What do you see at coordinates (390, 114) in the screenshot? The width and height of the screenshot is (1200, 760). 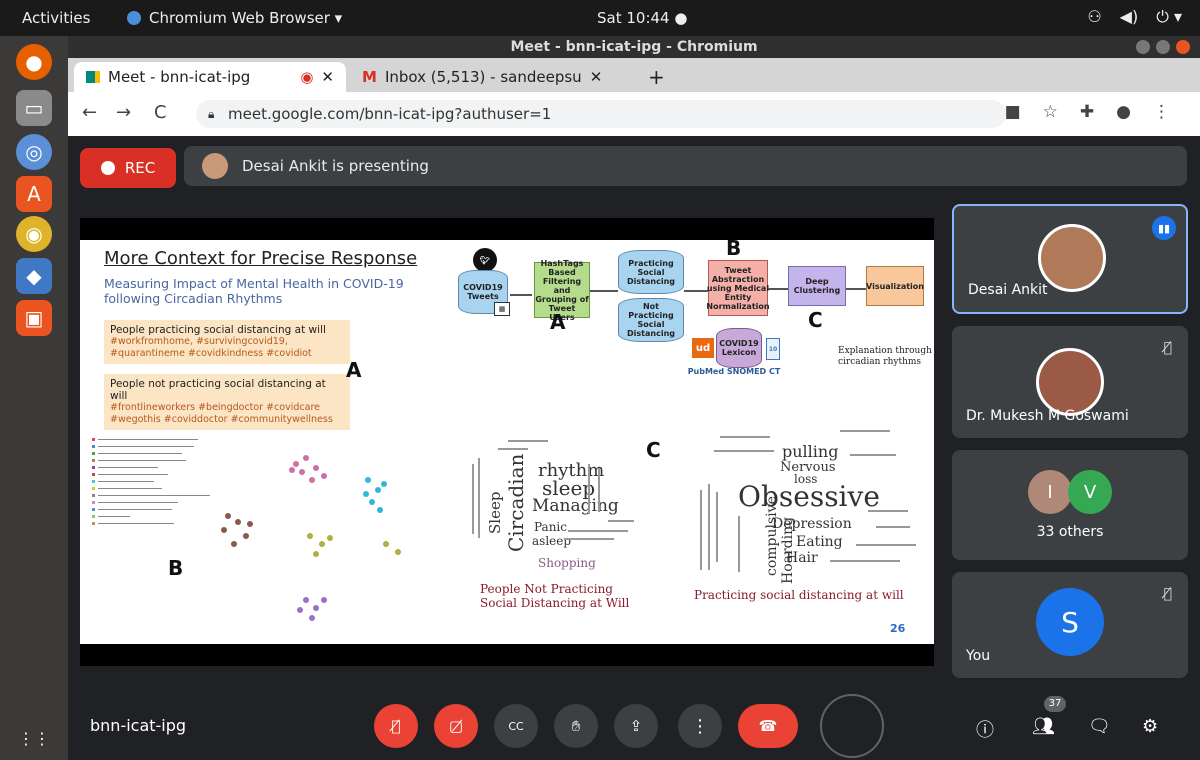 I see `url-text: meet.google.com/bnn-icat-ipg?authuser=1` at bounding box center [390, 114].